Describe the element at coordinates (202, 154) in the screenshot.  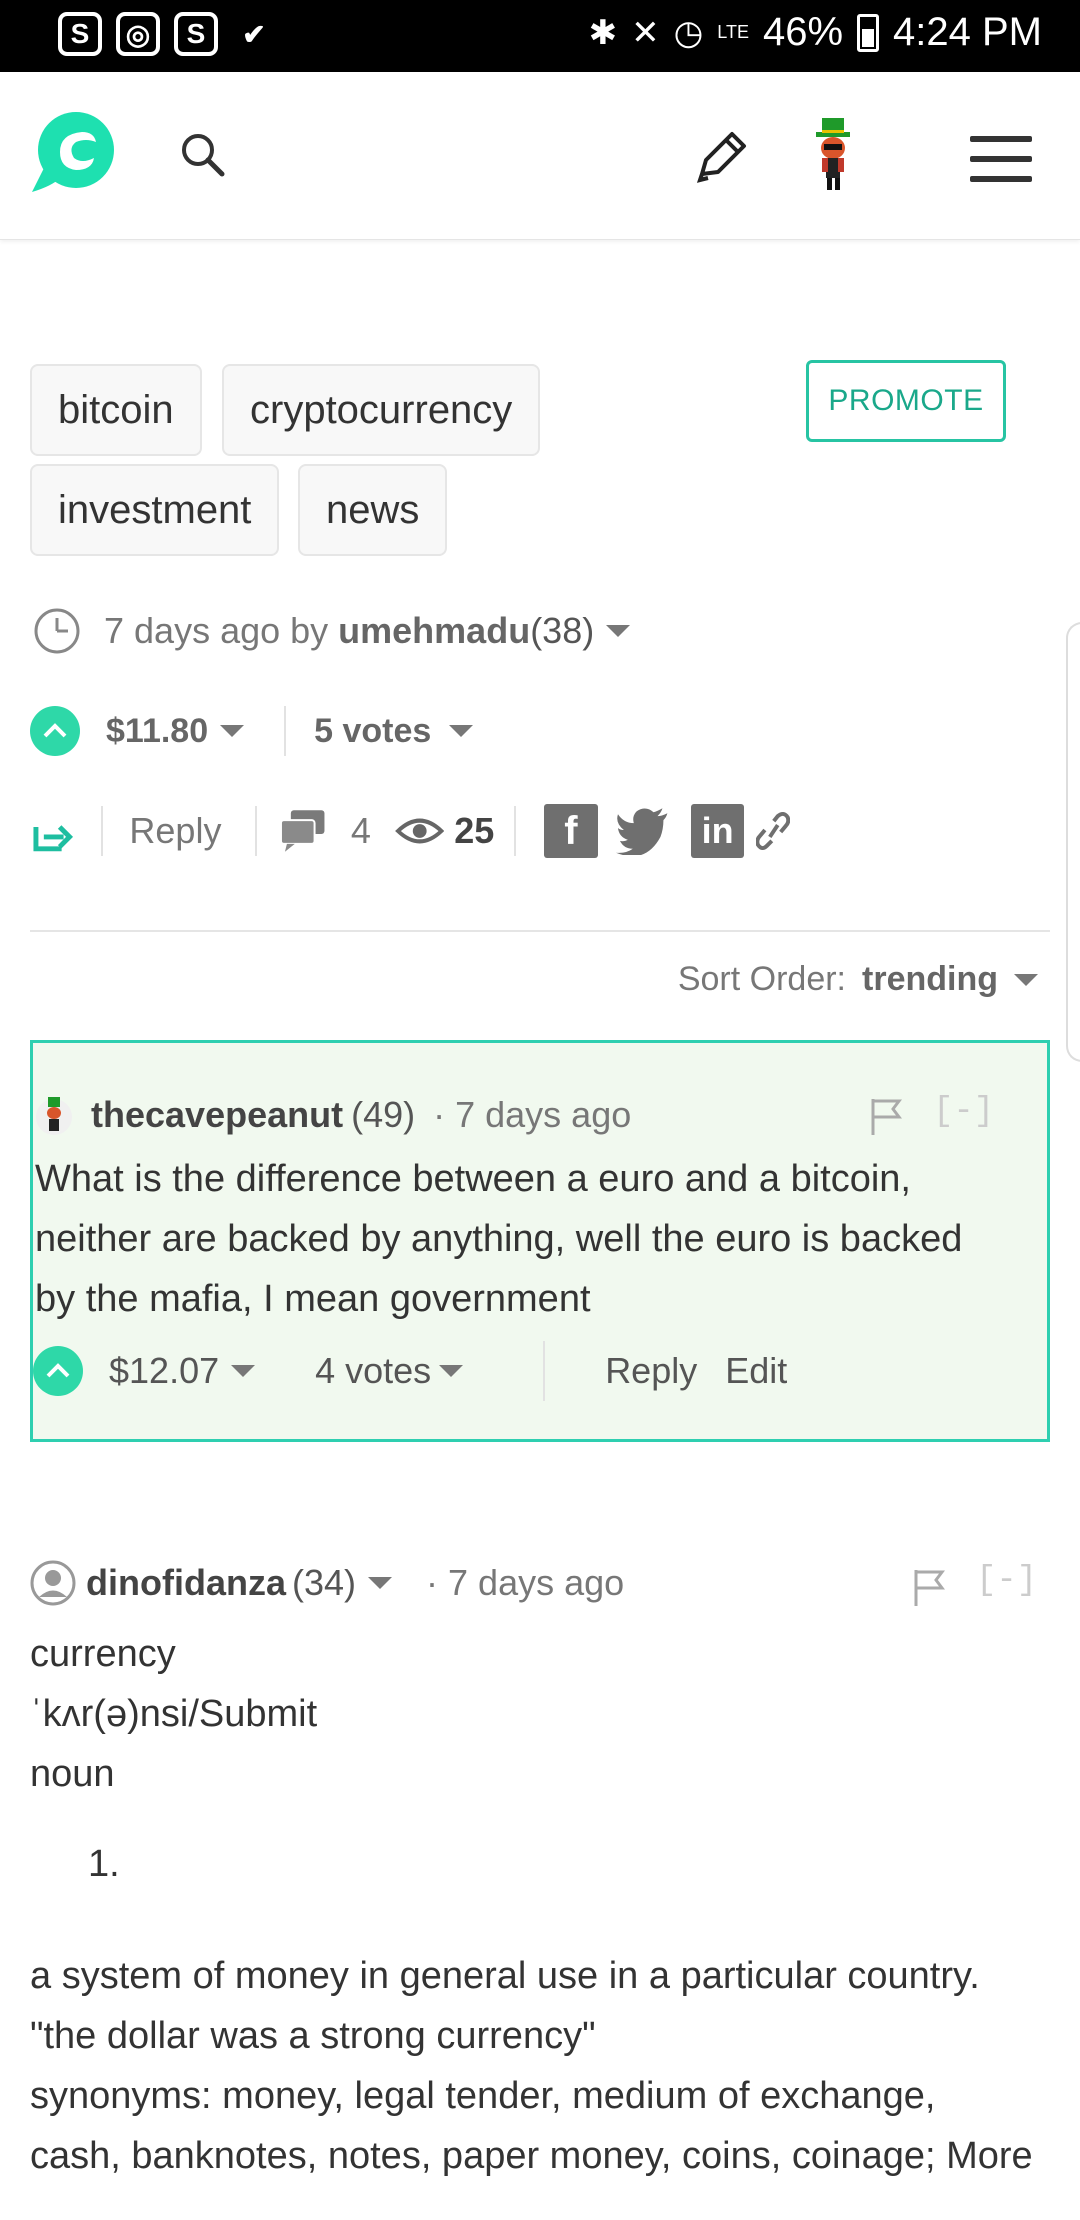
I see `search-icon` at that location.